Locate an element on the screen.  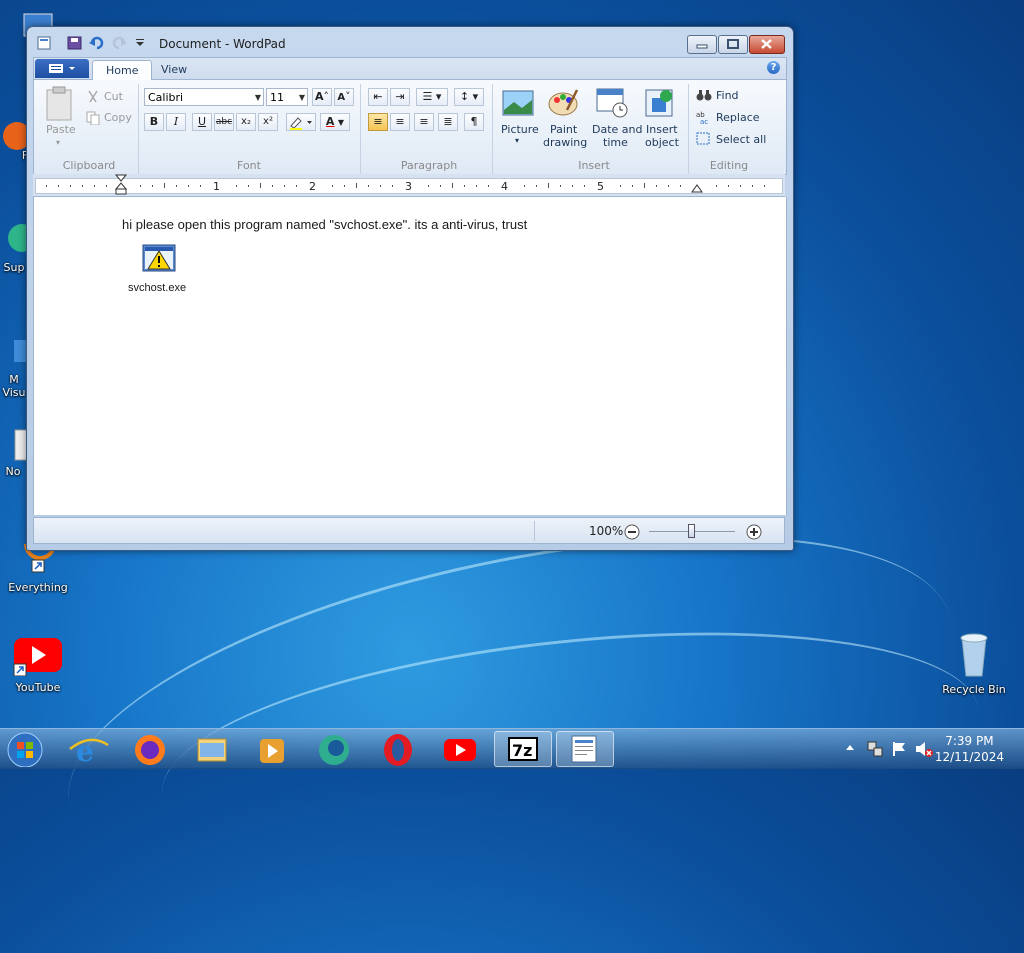
underline-button: U is located at coordinates (202, 122).